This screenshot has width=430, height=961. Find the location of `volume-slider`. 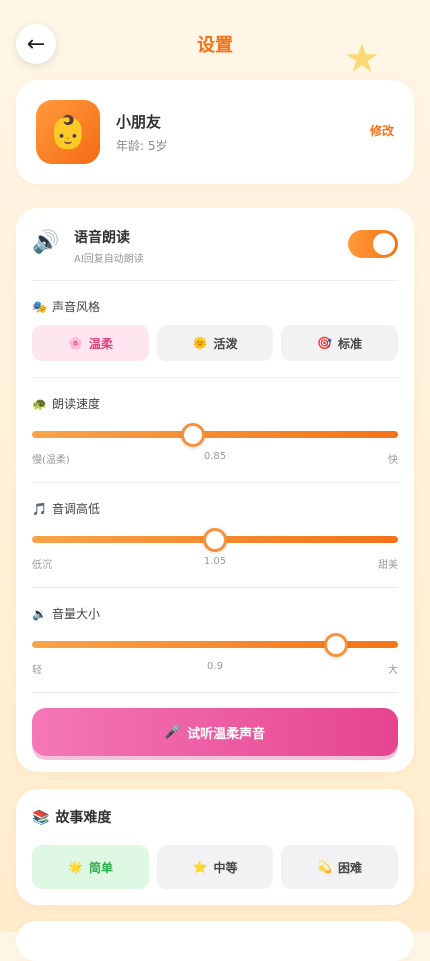

volume-slider is located at coordinates (215, 644).